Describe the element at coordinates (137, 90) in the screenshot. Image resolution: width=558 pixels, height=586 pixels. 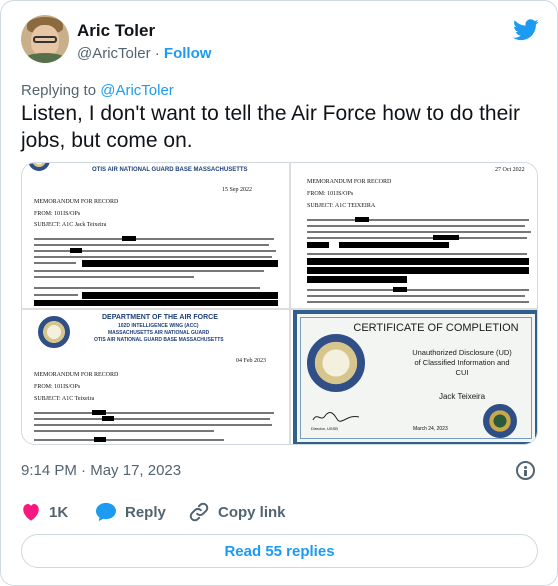
I see `reply-target-link: @AricToler` at that location.